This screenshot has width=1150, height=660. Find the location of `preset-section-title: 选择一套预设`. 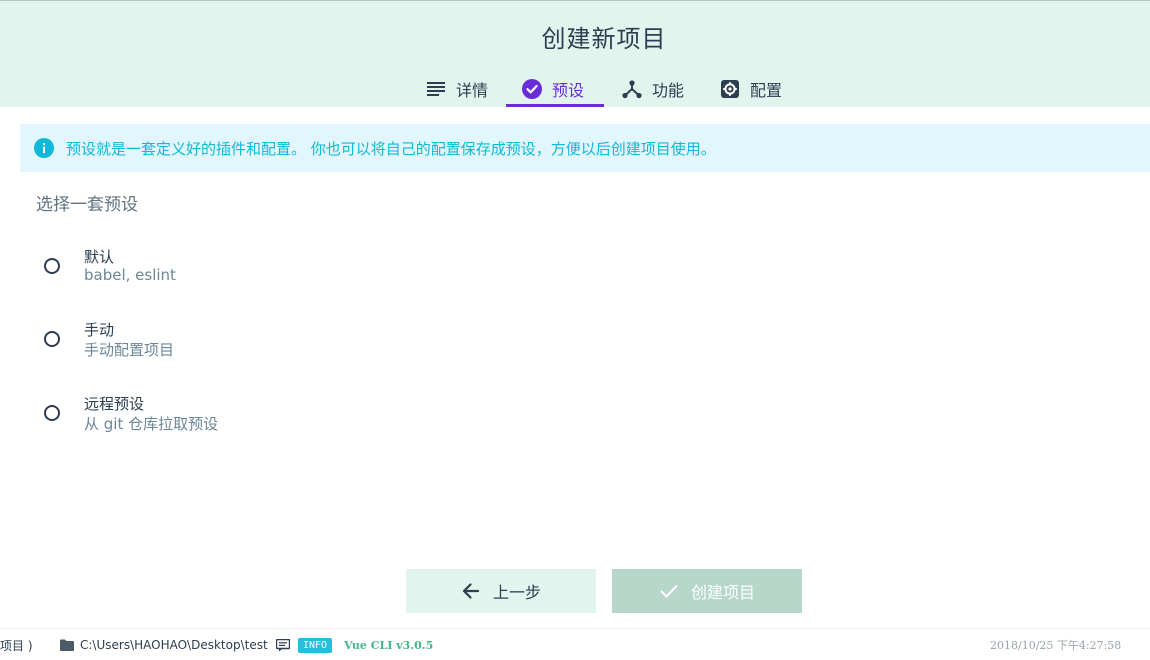

preset-section-title: 选择一套预设 is located at coordinates (87, 205).